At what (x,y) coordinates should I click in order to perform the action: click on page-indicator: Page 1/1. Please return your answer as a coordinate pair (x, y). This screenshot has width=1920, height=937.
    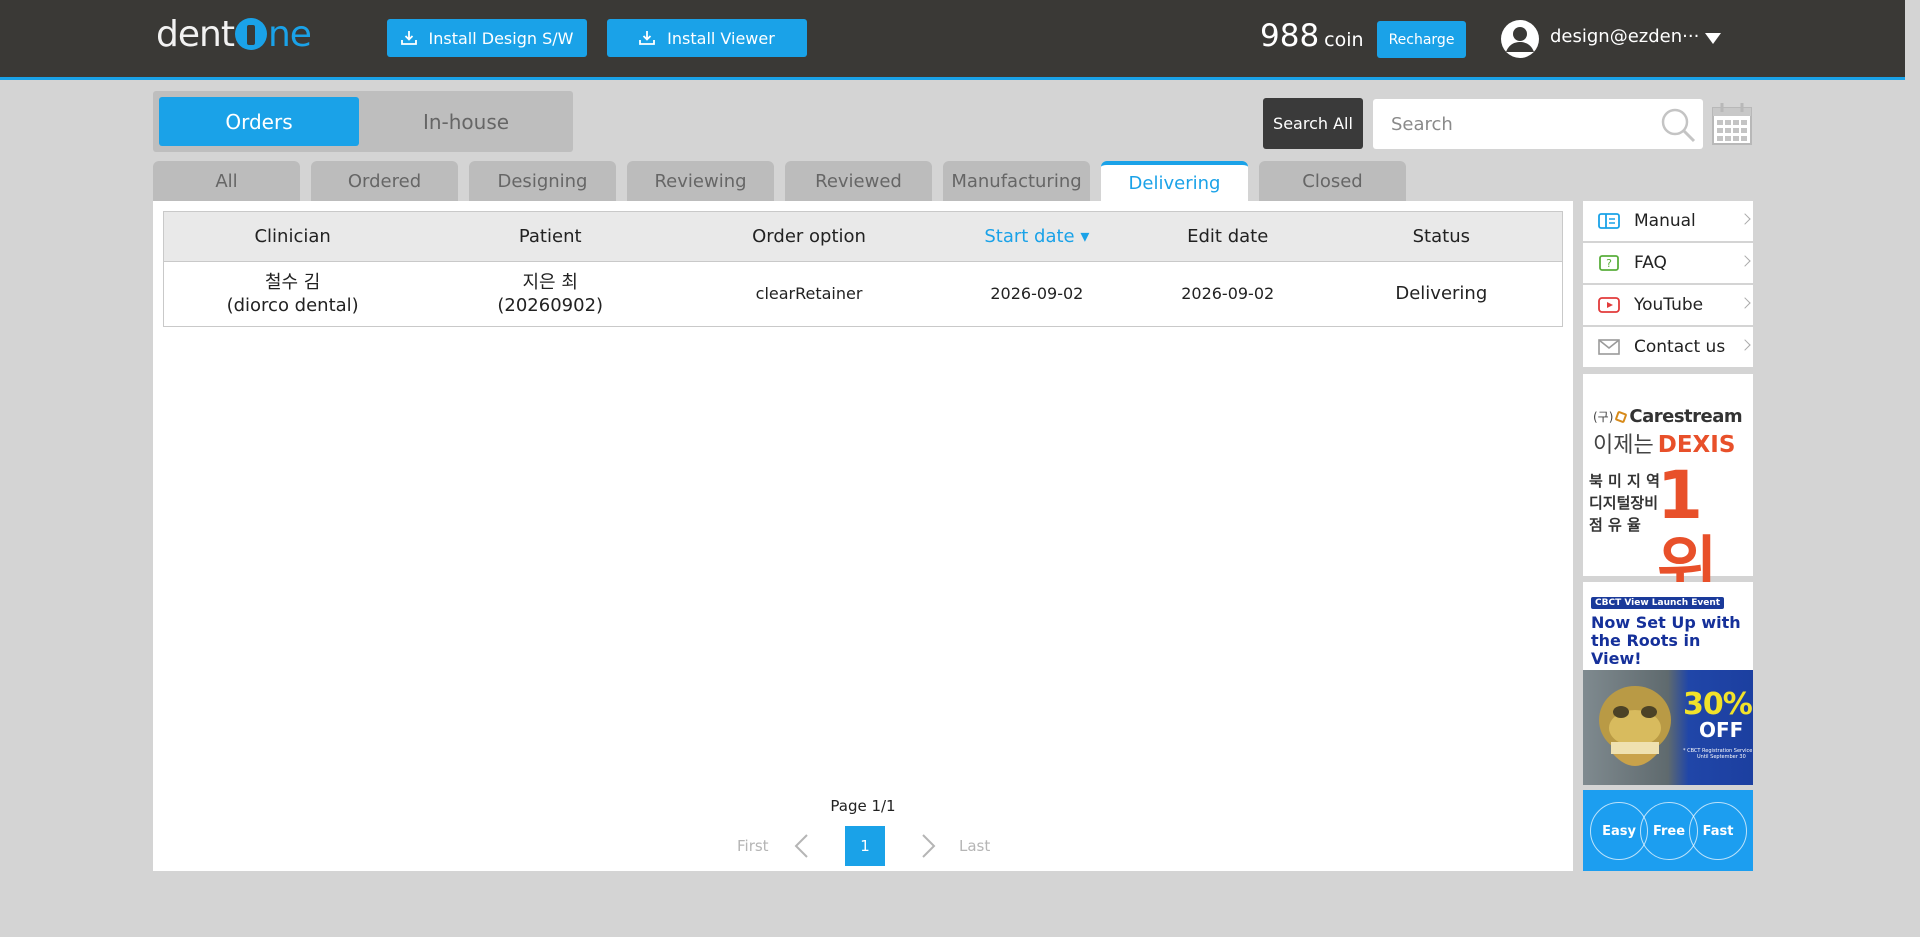
    Looking at the image, I should click on (863, 806).